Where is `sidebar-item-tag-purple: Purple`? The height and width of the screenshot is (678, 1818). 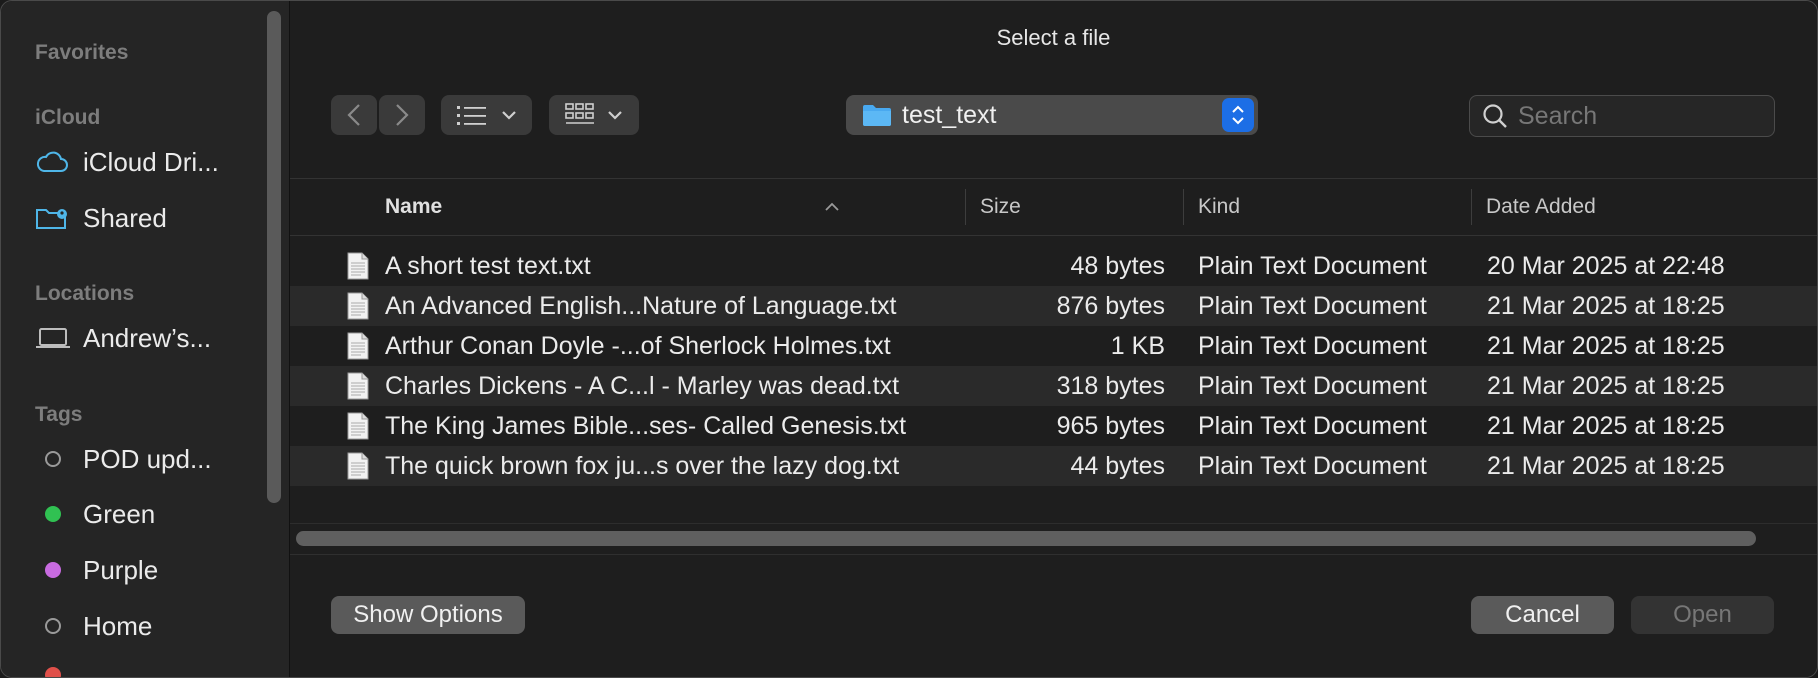 sidebar-item-tag-purple: Purple is located at coordinates (140, 570).